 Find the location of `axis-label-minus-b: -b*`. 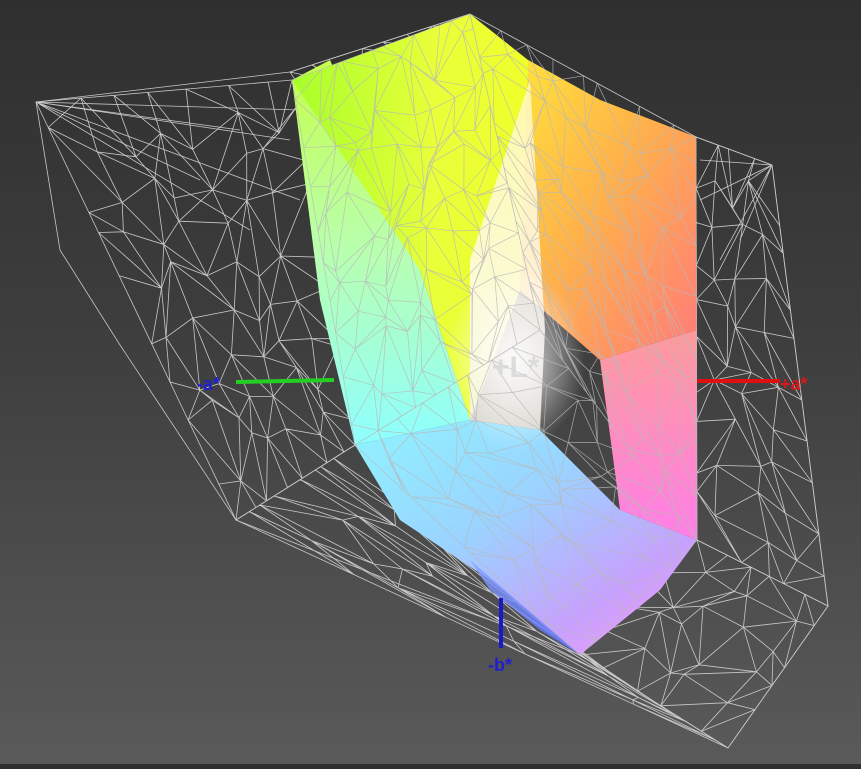

axis-label-minus-b: -b* is located at coordinates (500, 665).